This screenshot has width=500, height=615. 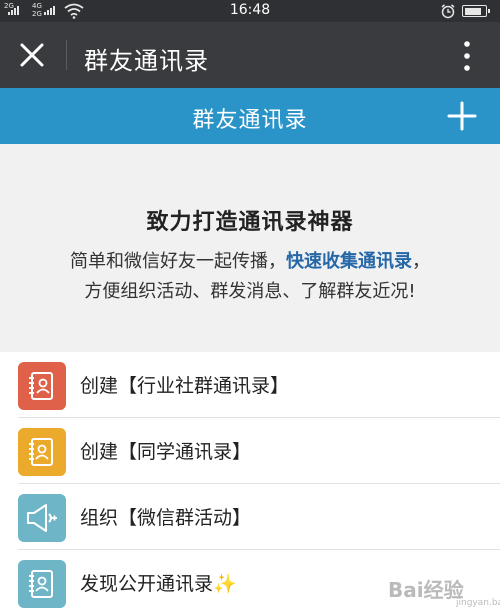 I want to click on app-title: 群友通讯录, so click(x=250, y=120).